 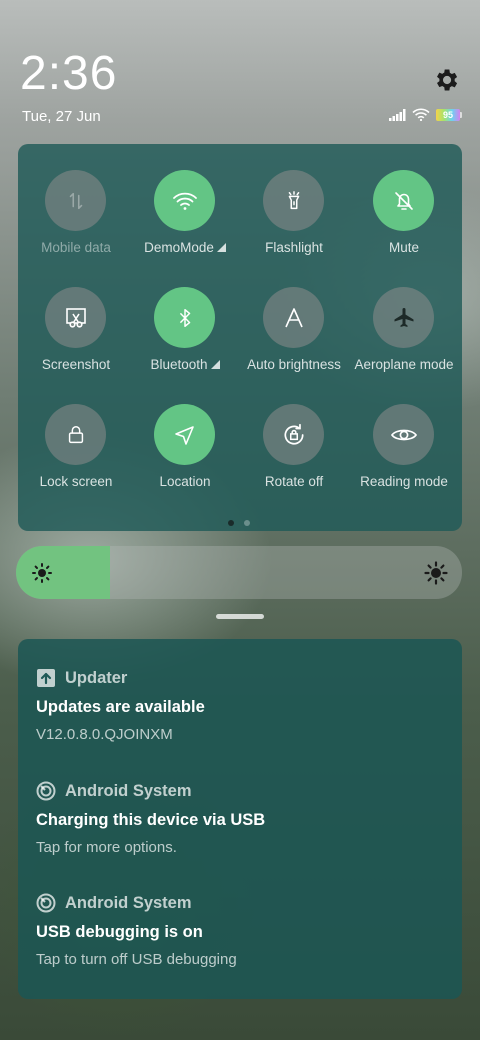 I want to click on brightness-low-icon, so click(x=42, y=573).